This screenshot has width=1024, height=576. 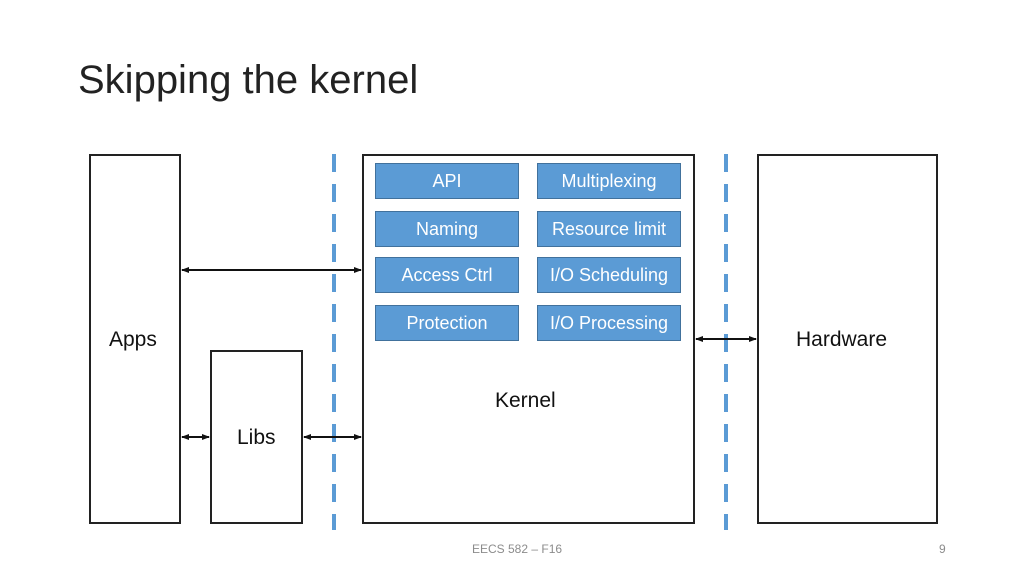 I want to click on footer-text: EECS 582 – F16, so click(x=517, y=549).